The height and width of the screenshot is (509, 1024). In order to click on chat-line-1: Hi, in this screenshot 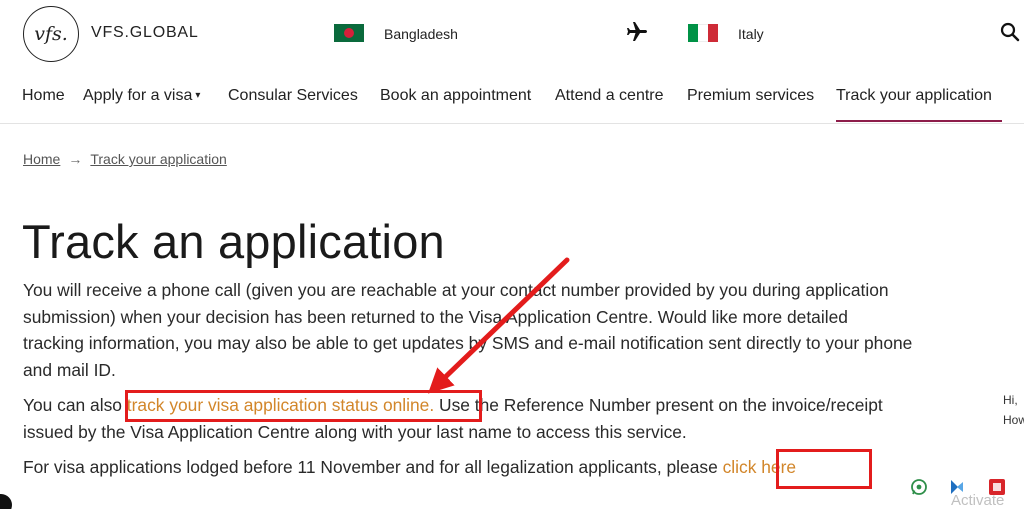, I will do `click(1010, 400)`.